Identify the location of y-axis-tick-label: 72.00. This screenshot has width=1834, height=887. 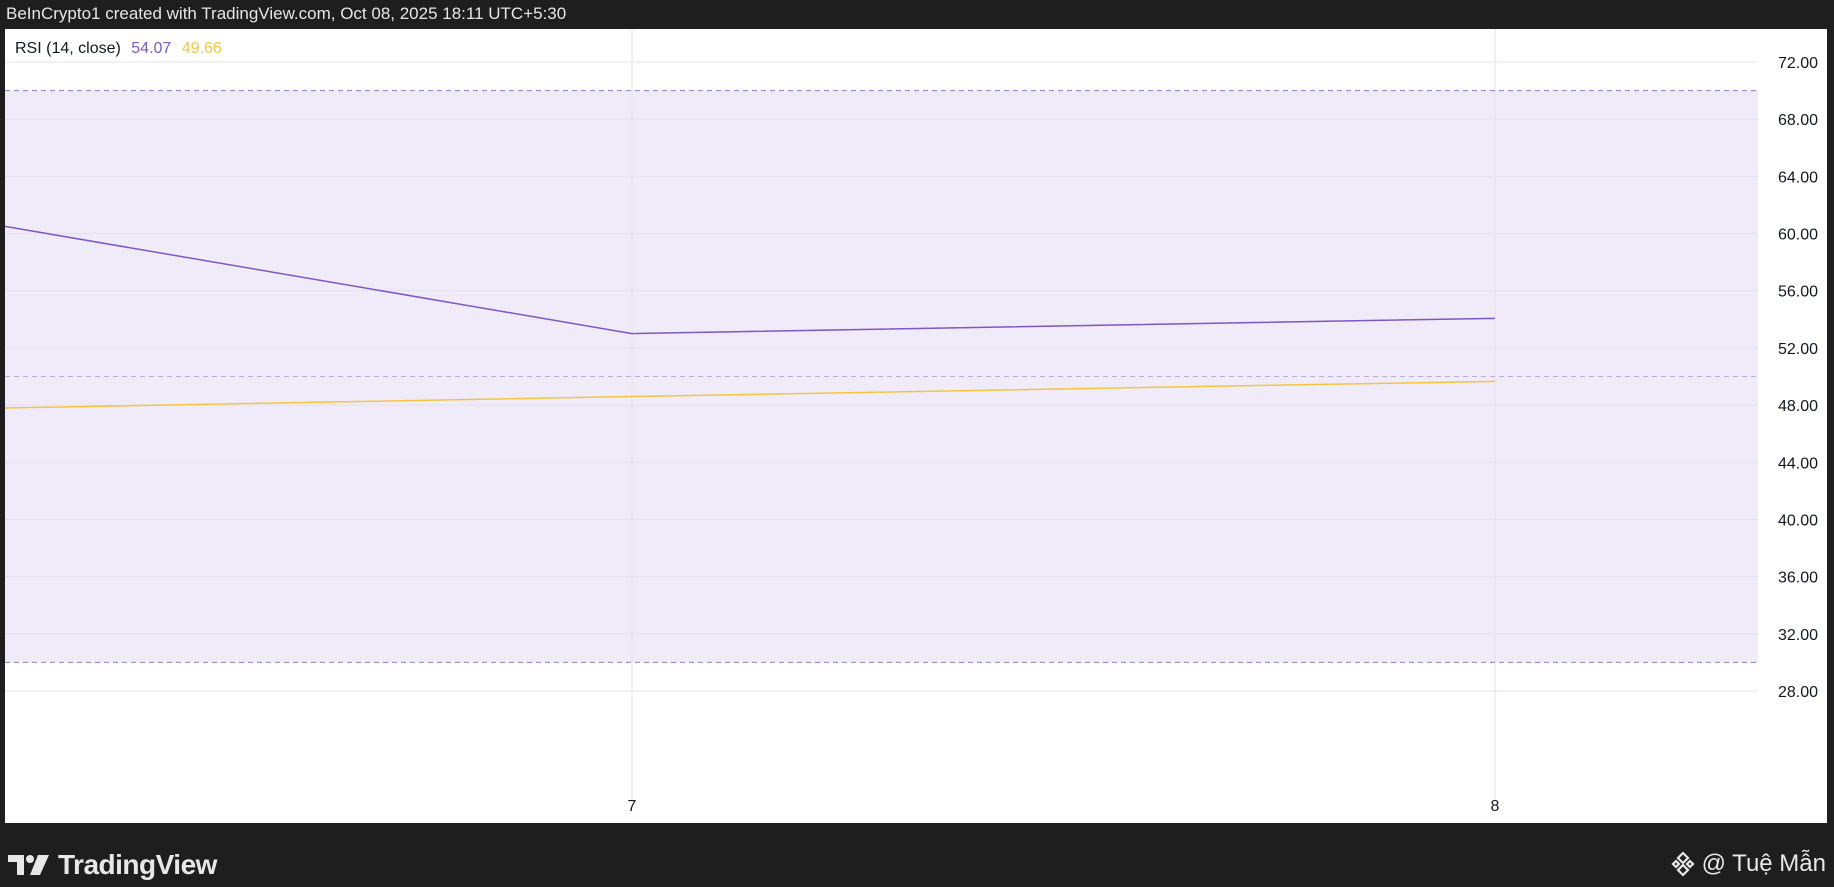
(1798, 63).